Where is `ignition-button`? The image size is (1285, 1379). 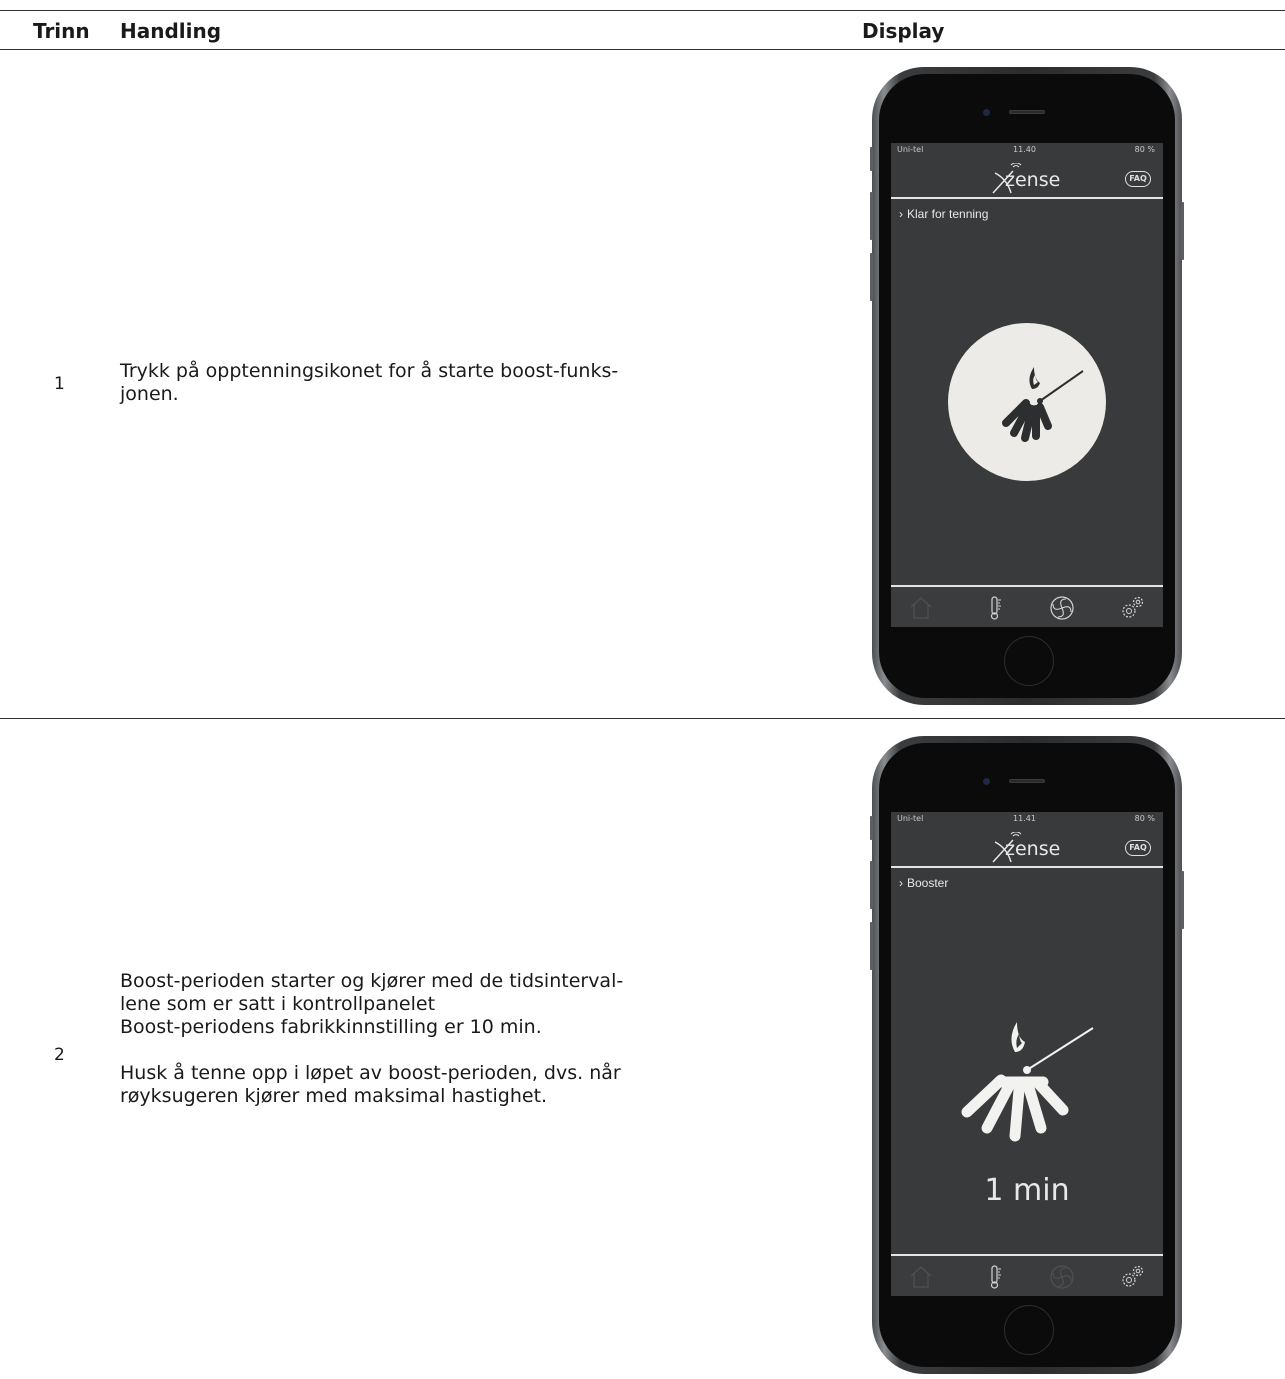 ignition-button is located at coordinates (1027, 402).